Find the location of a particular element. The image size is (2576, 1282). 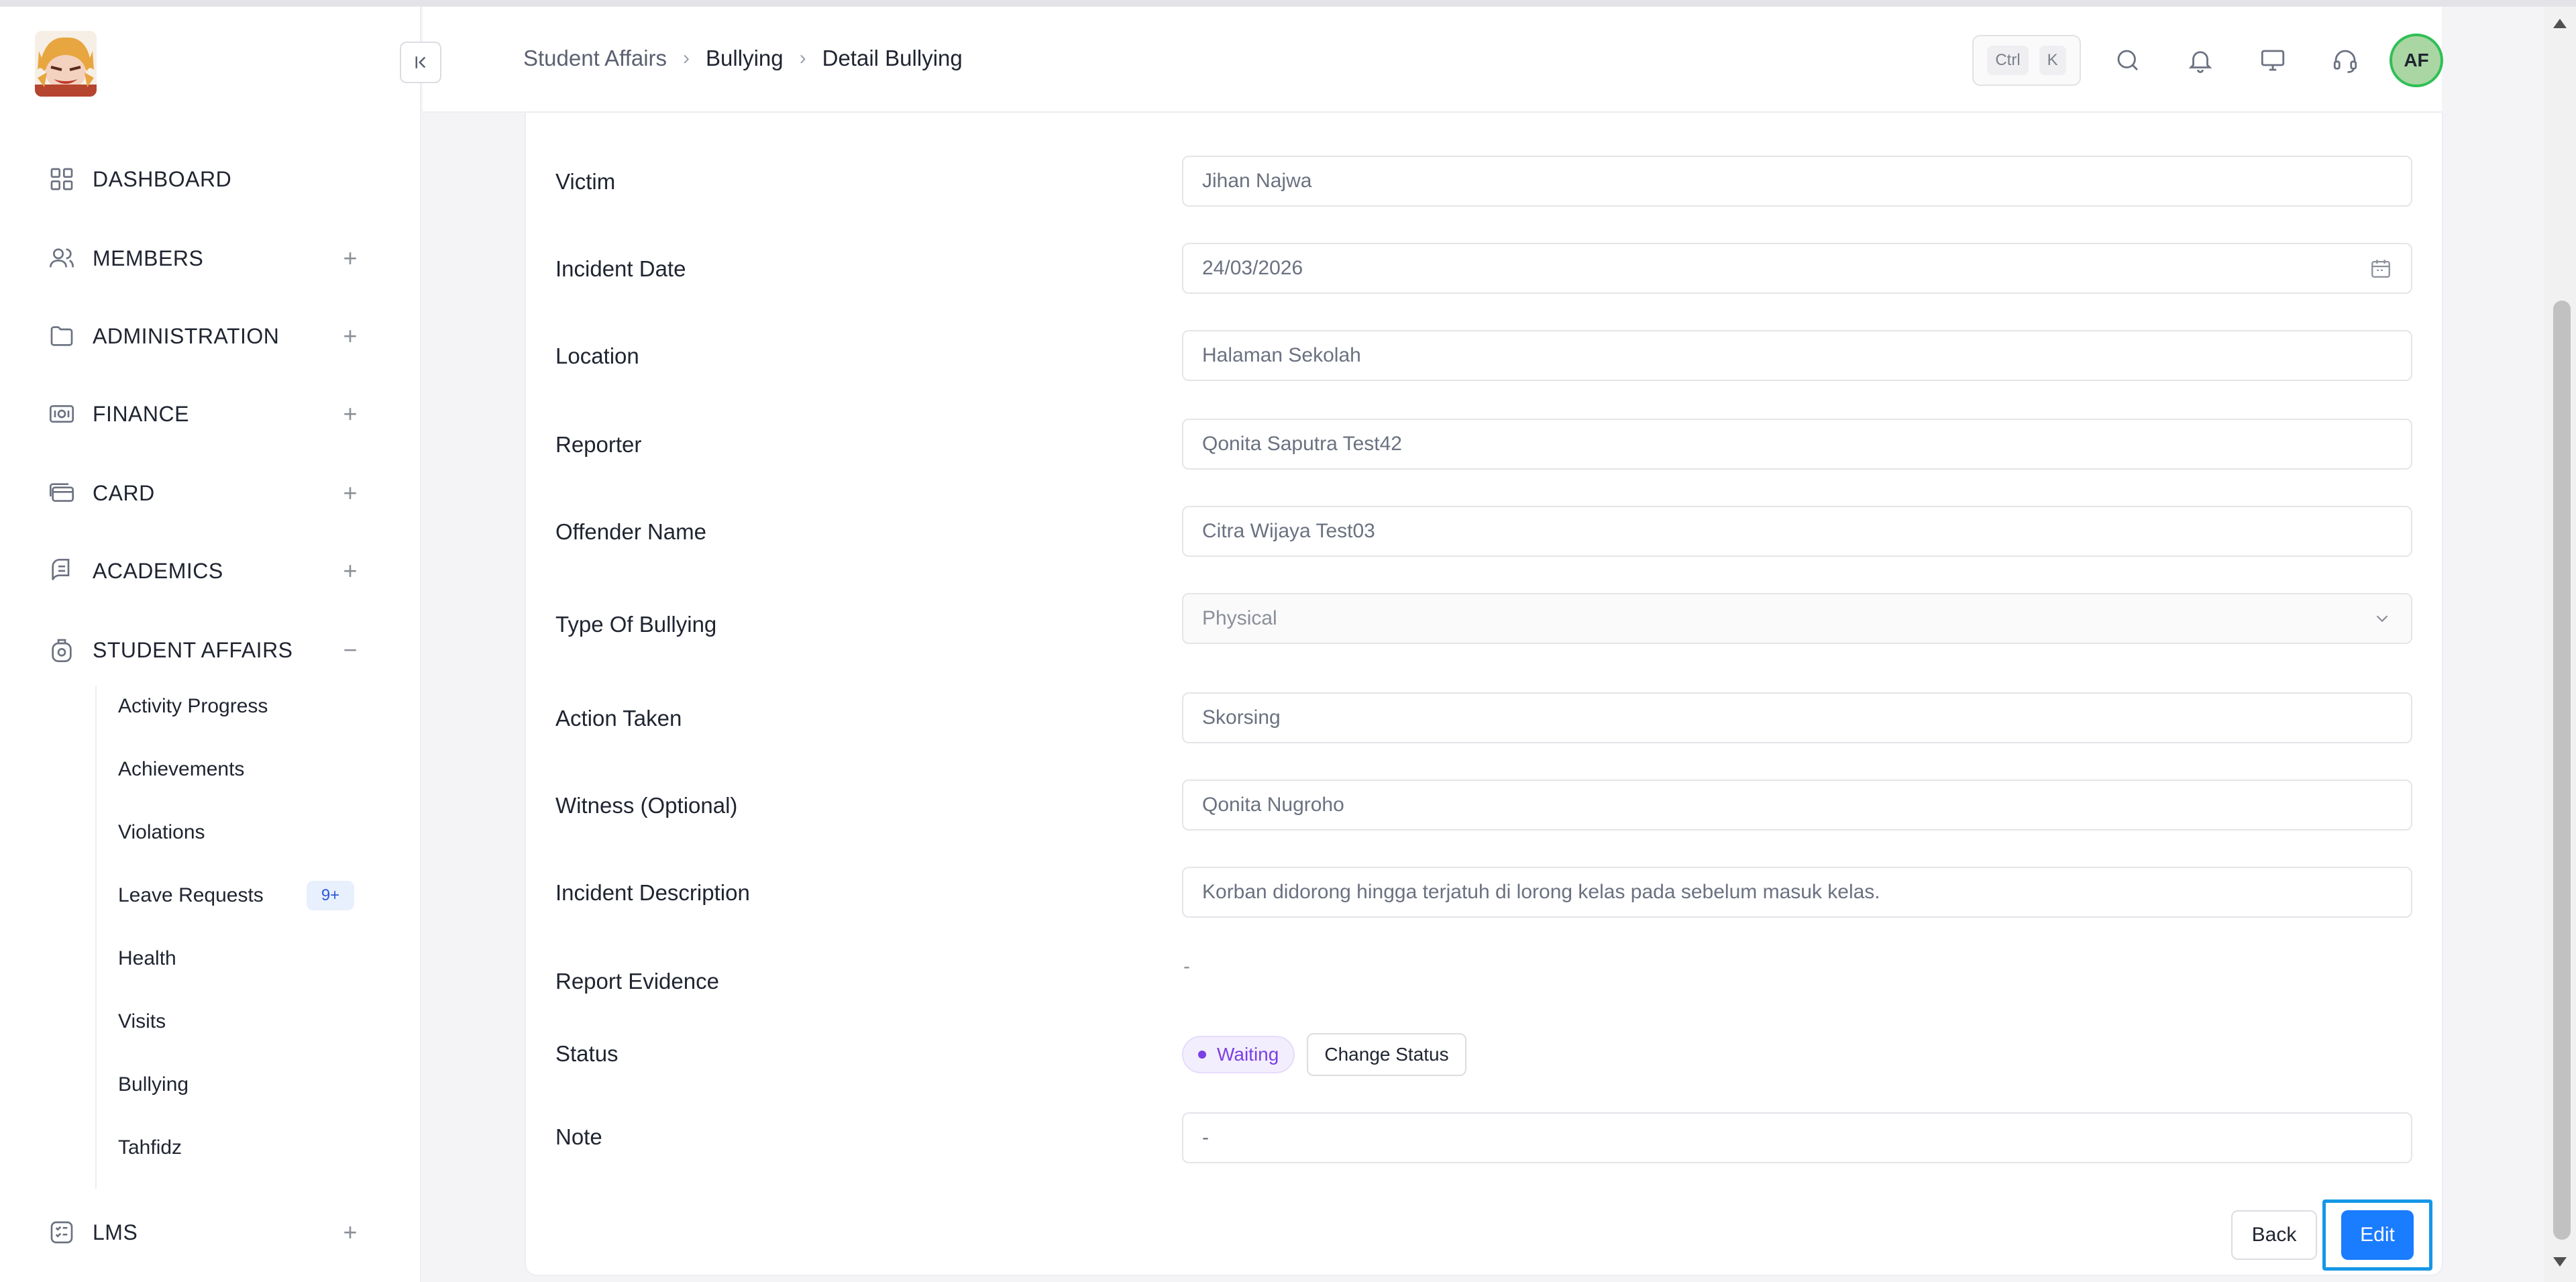

incident-date-field: 24/03/2026 is located at coordinates (1797, 268).